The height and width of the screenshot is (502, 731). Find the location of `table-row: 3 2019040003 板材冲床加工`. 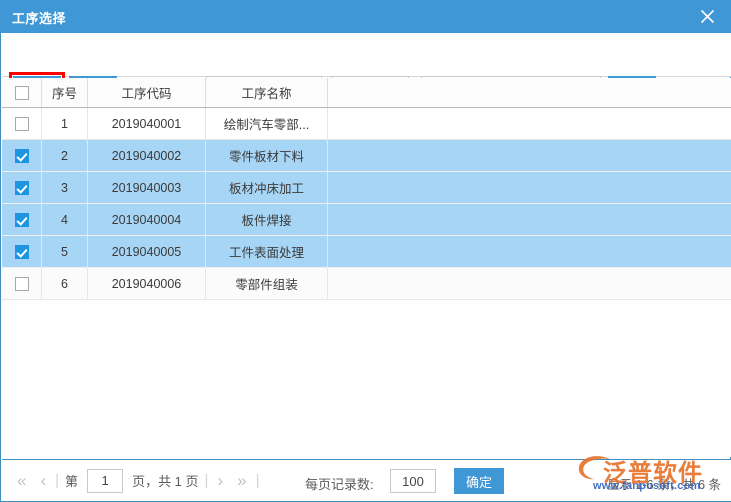

table-row: 3 2019040003 板材冲床加工 is located at coordinates (366, 188).